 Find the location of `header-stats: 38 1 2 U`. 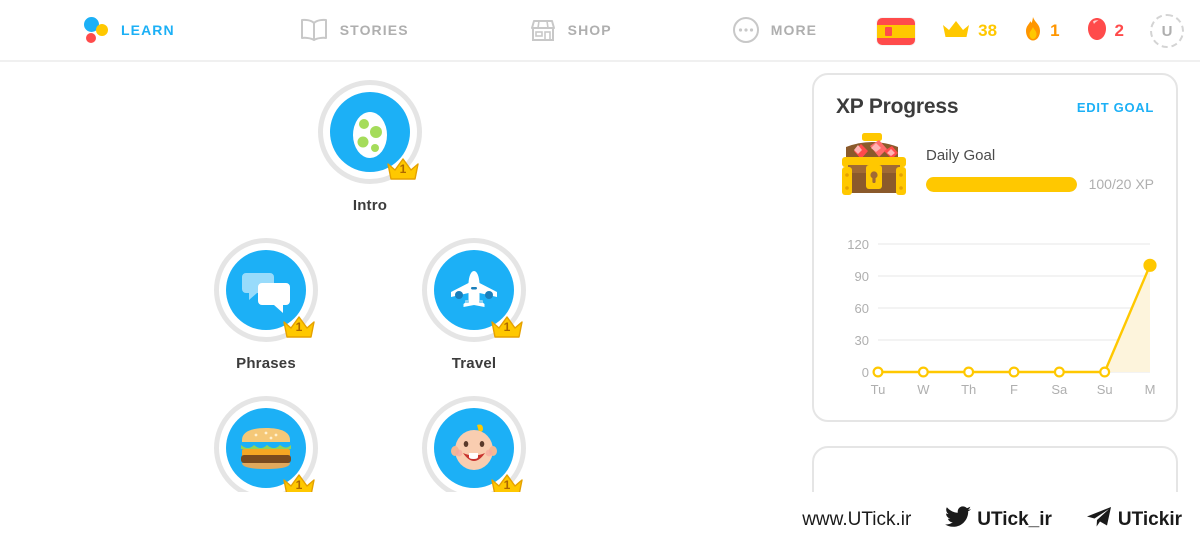

header-stats: 38 1 2 U is located at coordinates (1030, 31).